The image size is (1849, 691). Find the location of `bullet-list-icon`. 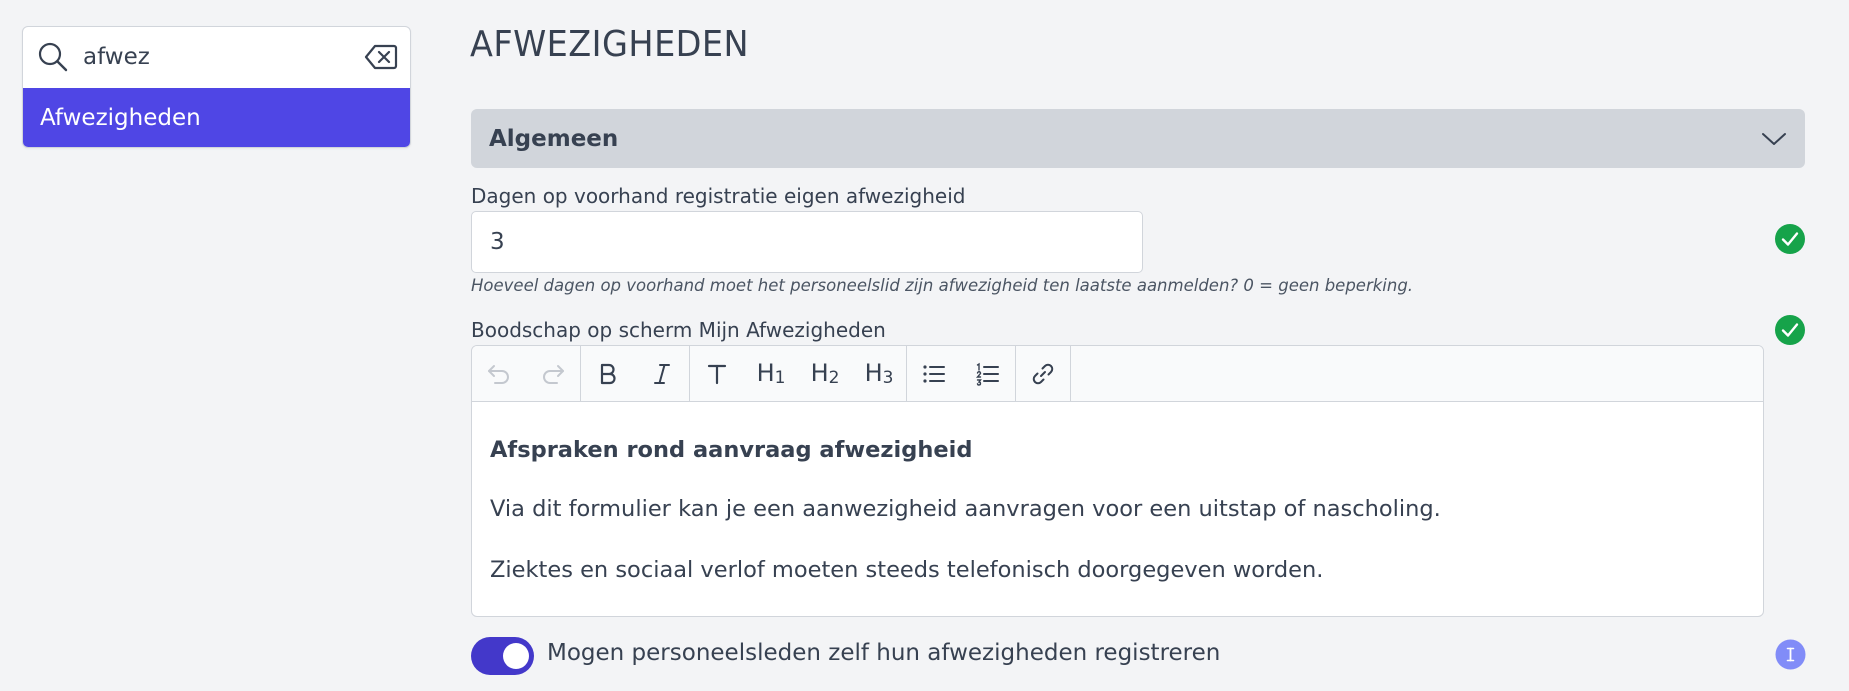

bullet-list-icon is located at coordinates (934, 373).